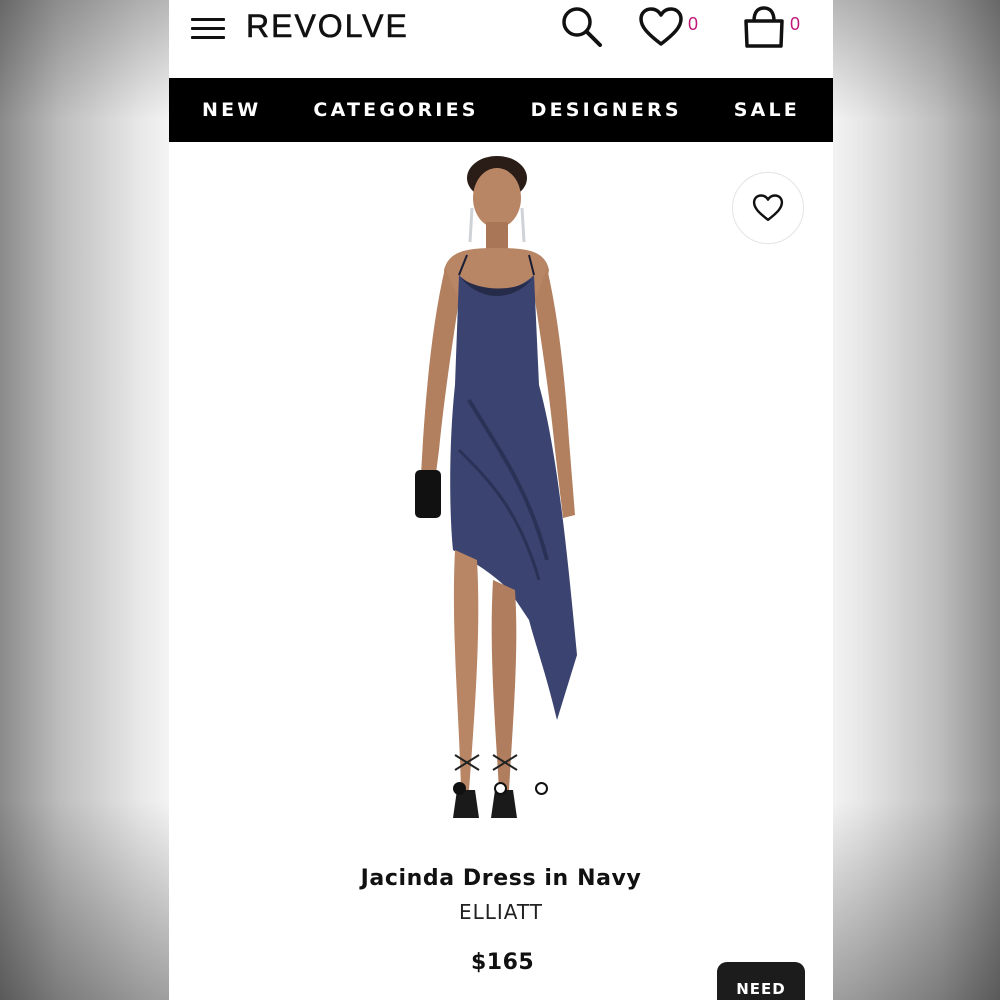 Image resolution: width=1000 pixels, height=1000 pixels. What do you see at coordinates (327, 26) in the screenshot?
I see `site-logo: REVOLVE` at bounding box center [327, 26].